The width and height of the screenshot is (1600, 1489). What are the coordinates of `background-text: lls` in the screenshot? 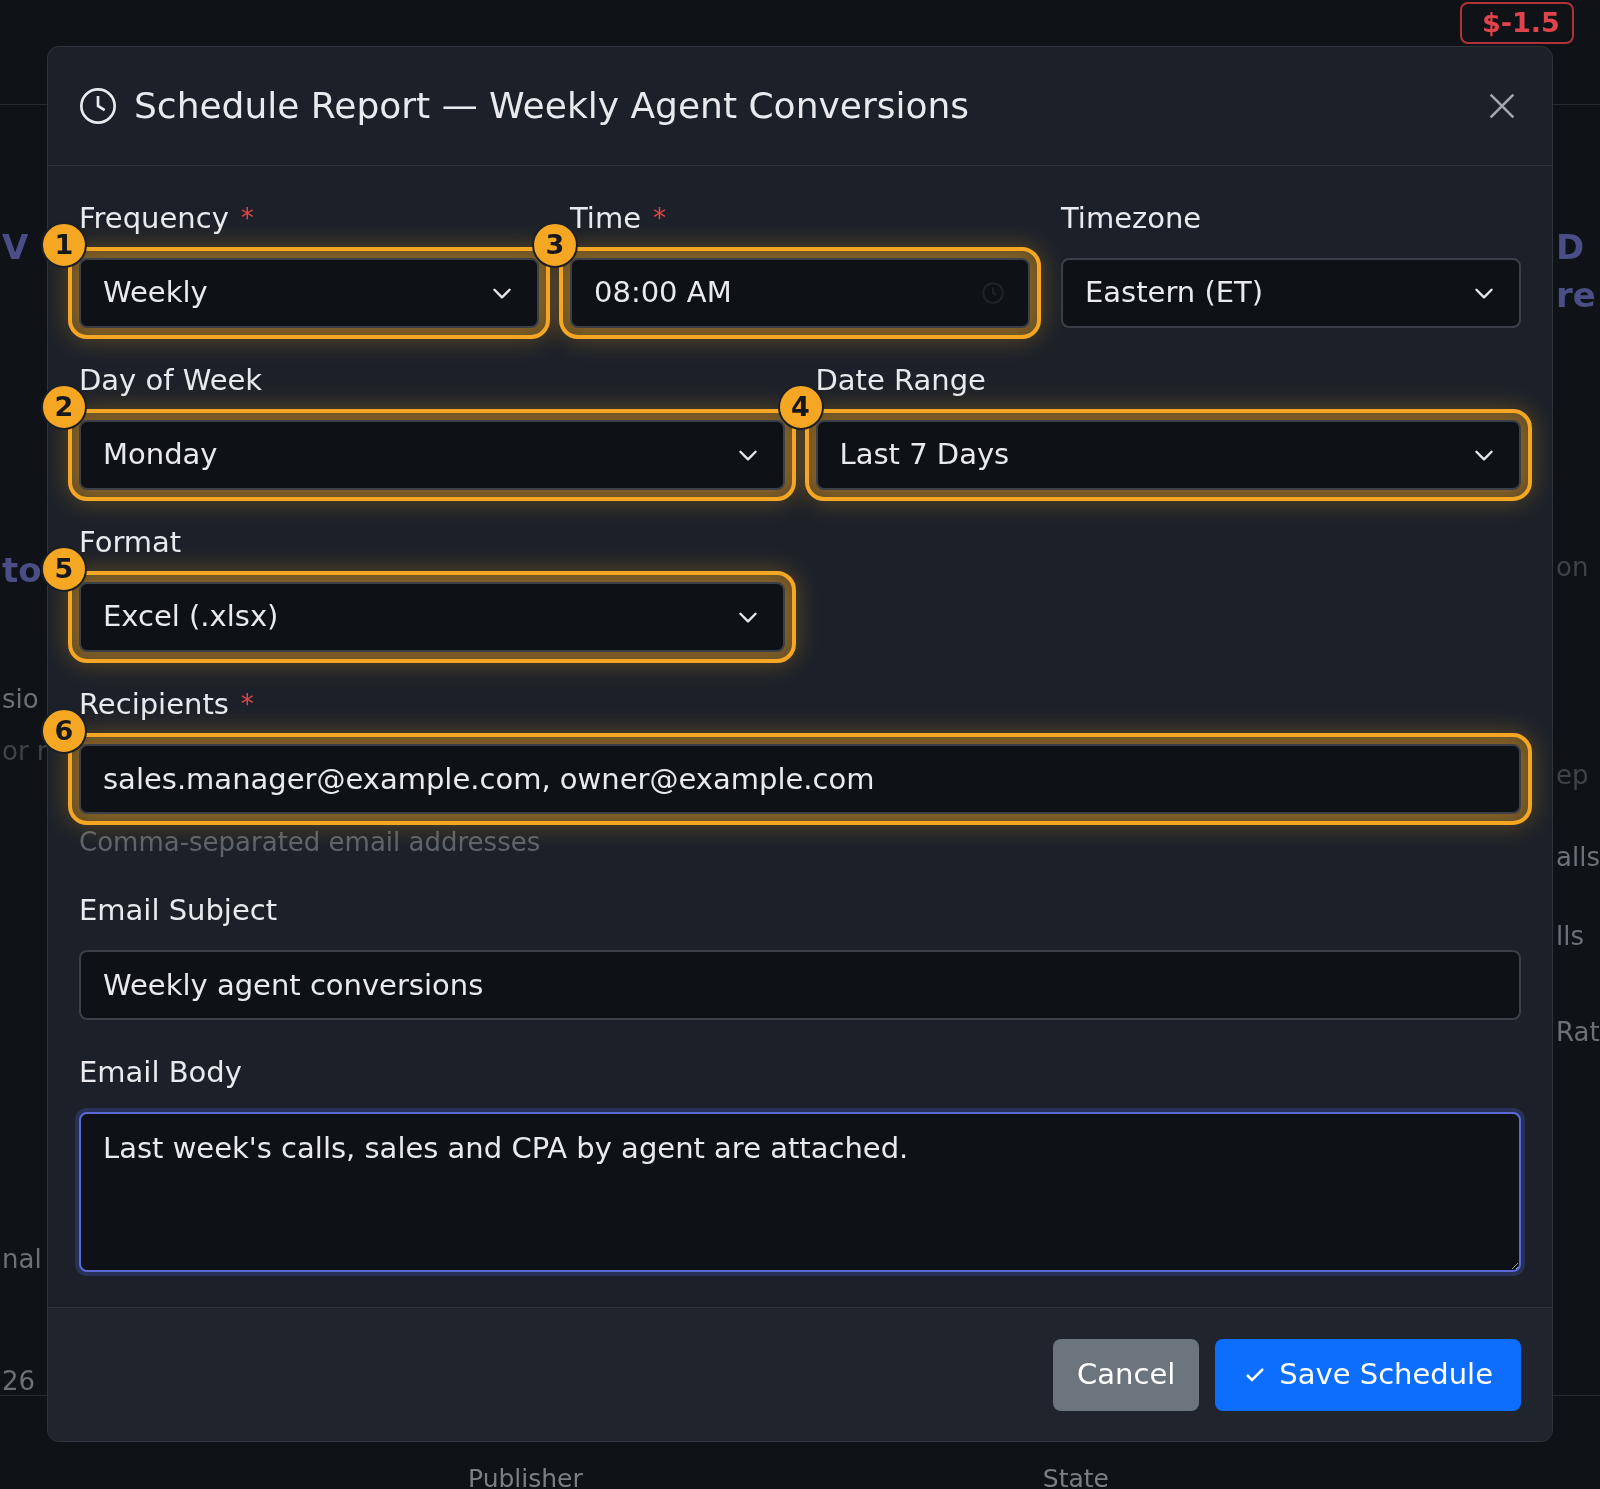 It's located at (1570, 936).